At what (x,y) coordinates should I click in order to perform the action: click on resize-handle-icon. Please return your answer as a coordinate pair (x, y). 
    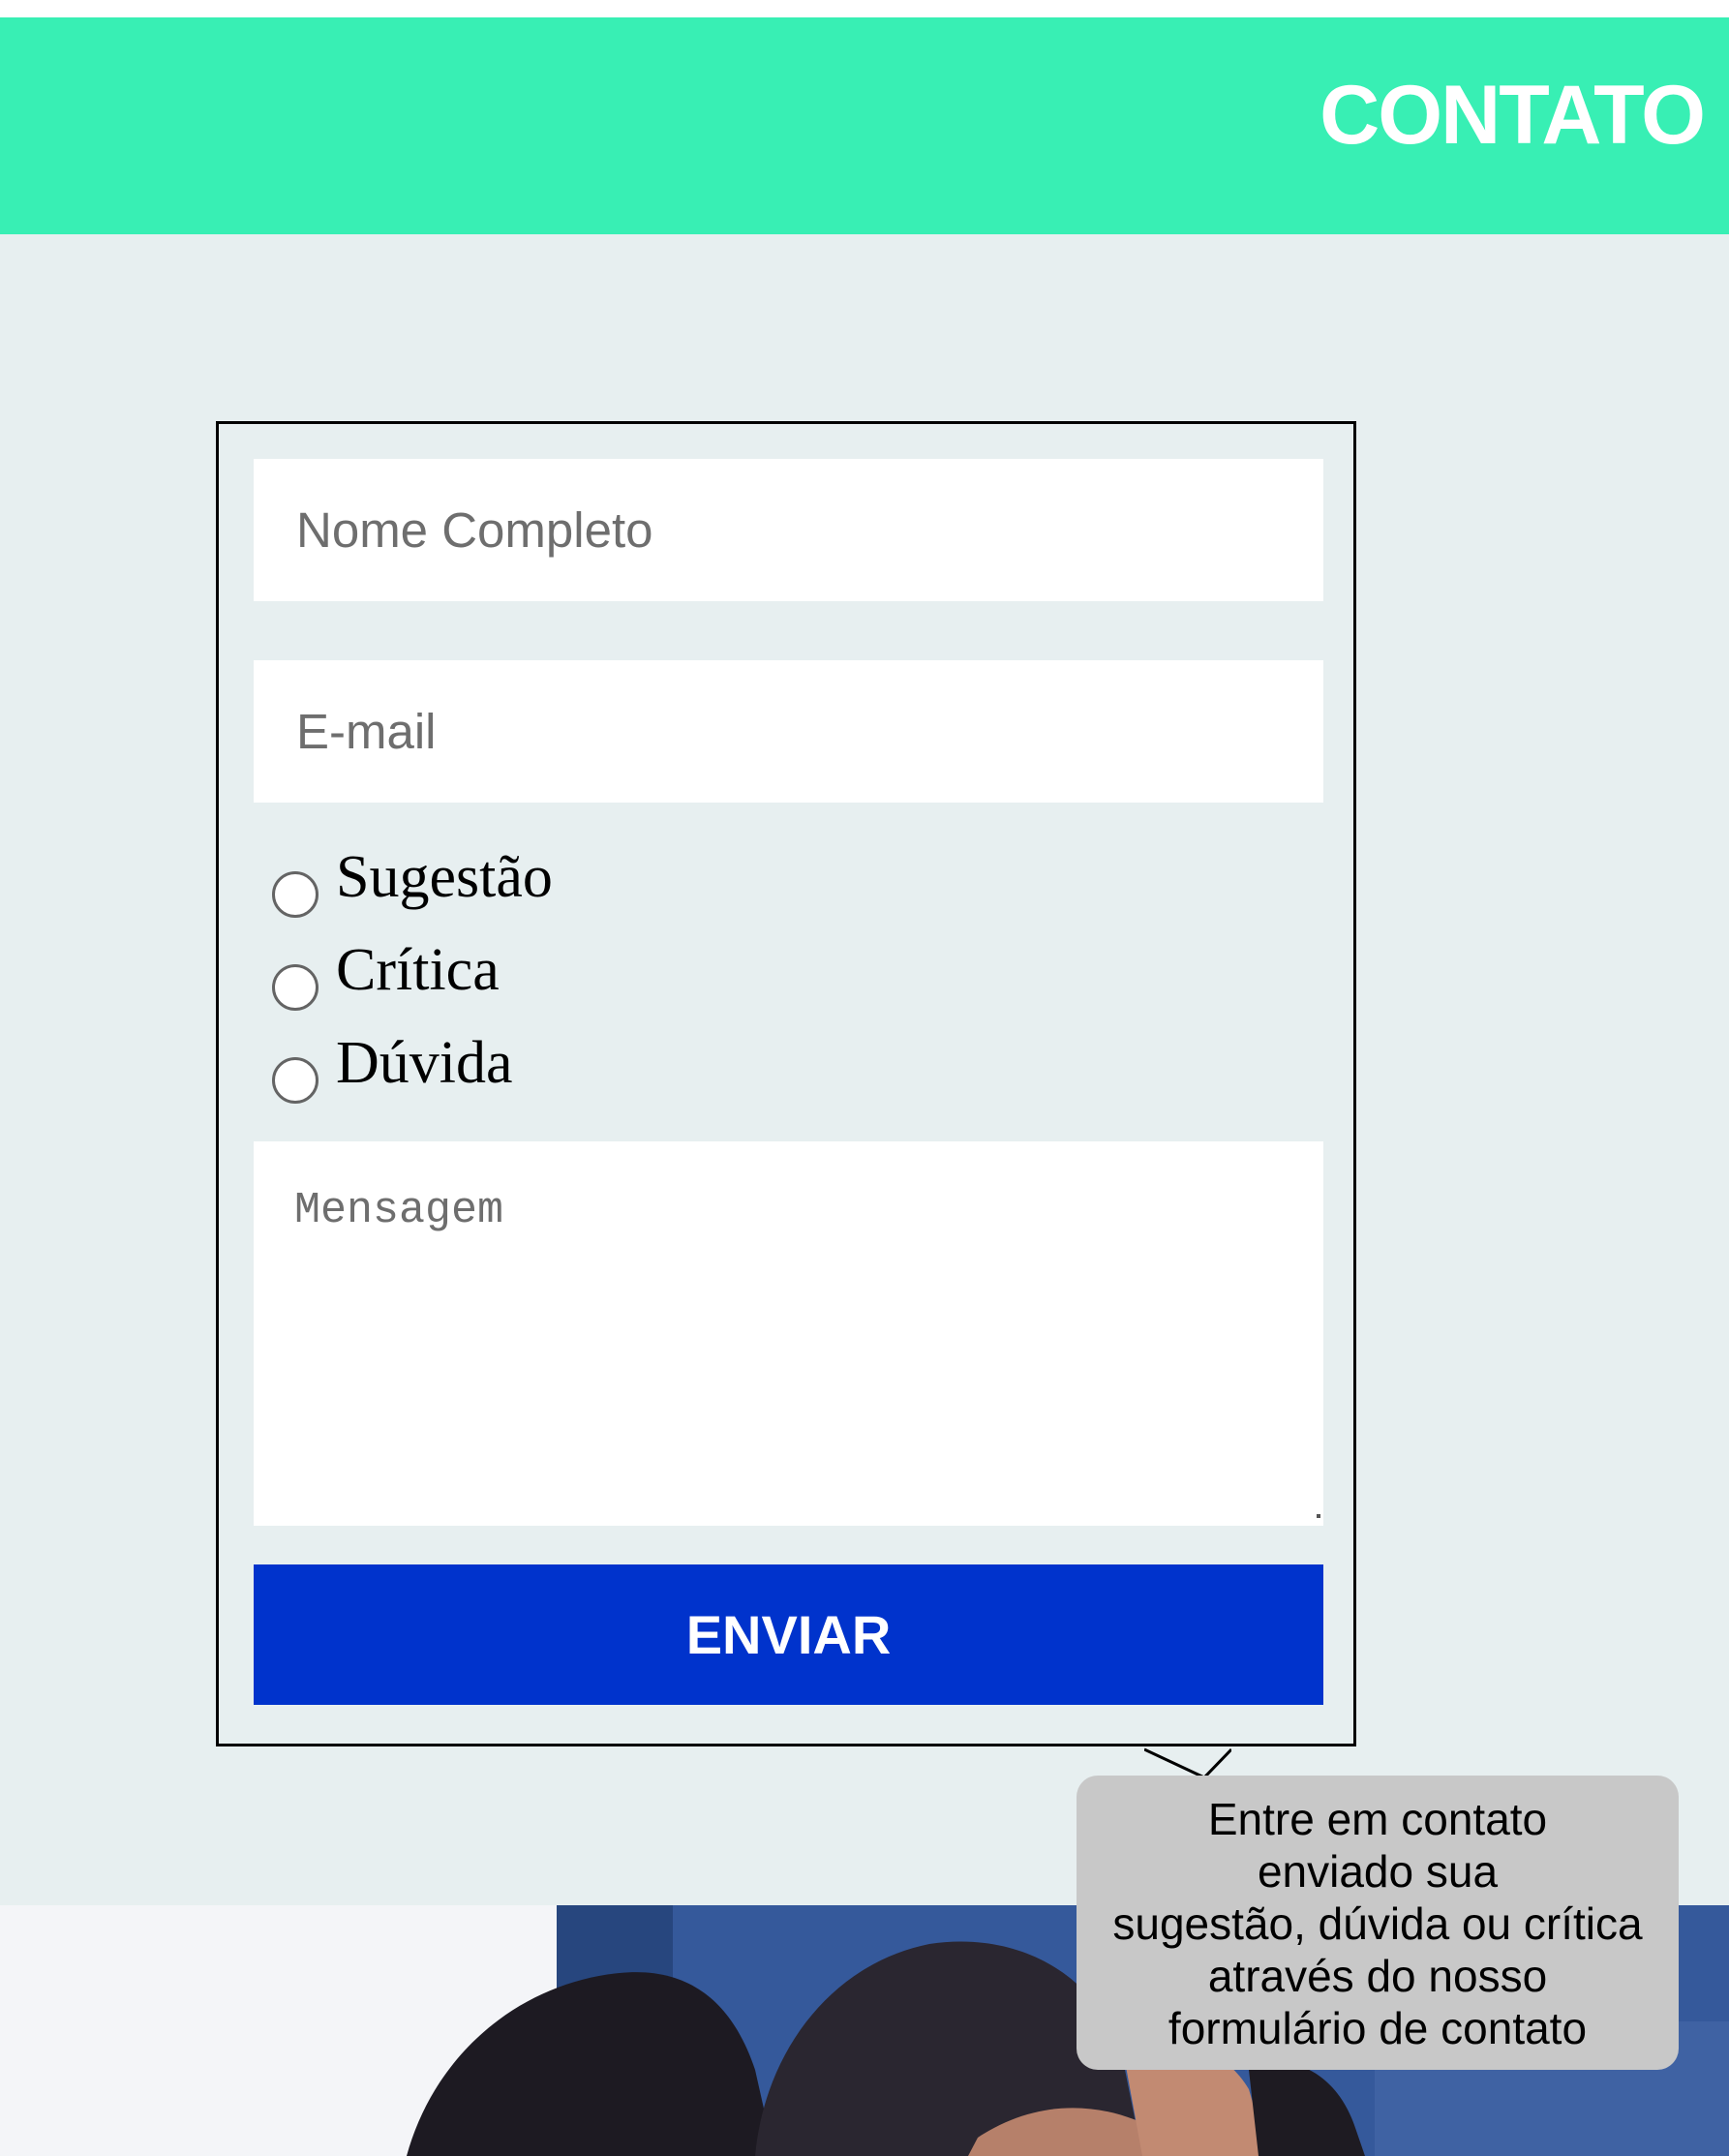
    Looking at the image, I should click on (1318, 1516).